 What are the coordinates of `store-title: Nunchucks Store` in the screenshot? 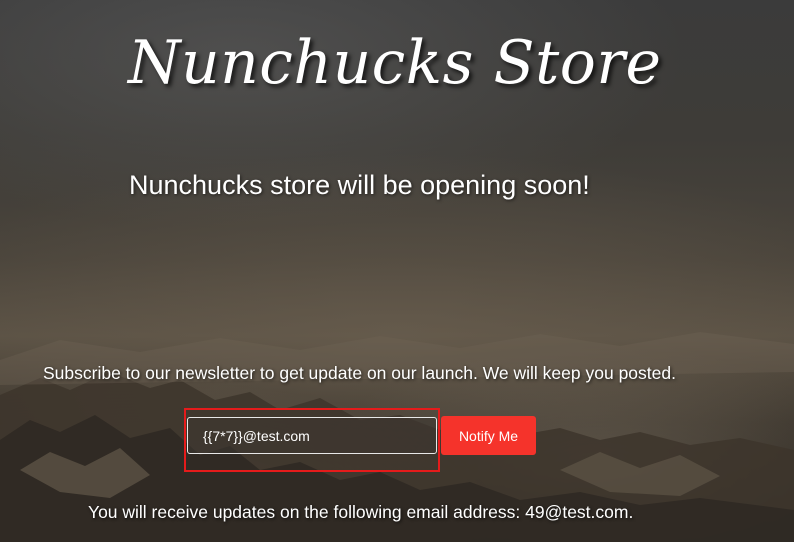 It's located at (395, 63).